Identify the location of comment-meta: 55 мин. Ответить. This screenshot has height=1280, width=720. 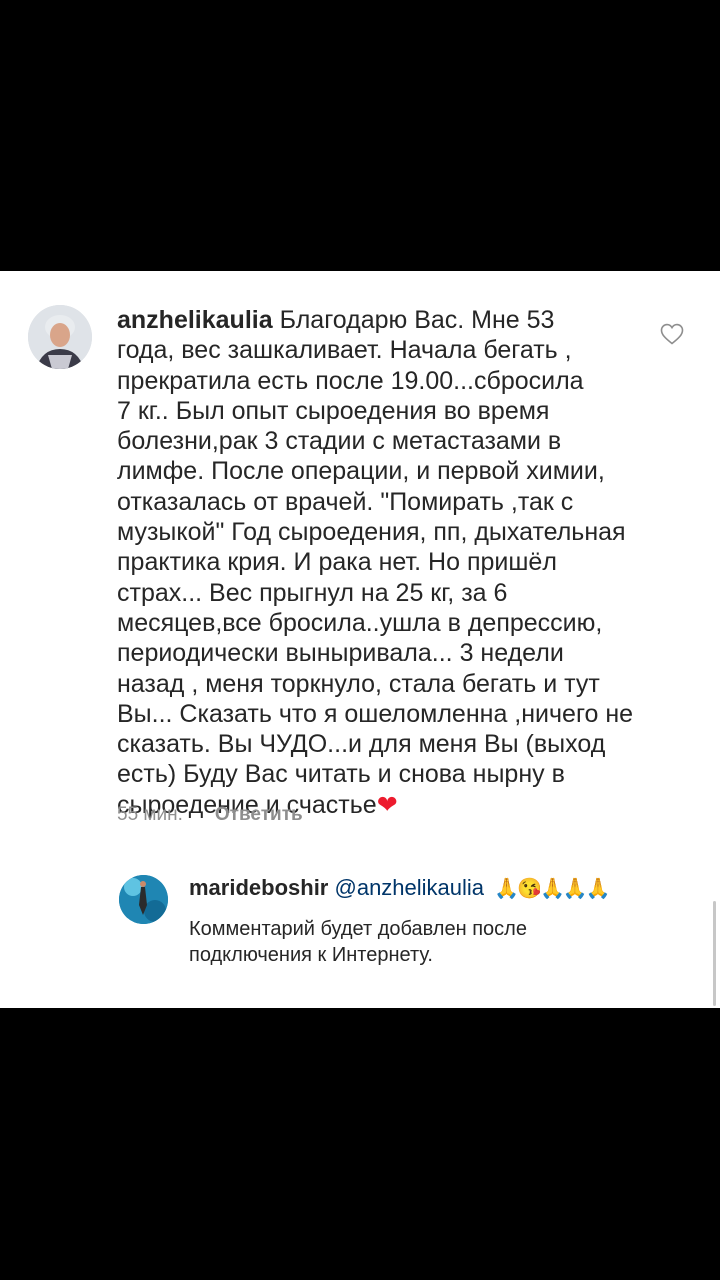
(210, 815).